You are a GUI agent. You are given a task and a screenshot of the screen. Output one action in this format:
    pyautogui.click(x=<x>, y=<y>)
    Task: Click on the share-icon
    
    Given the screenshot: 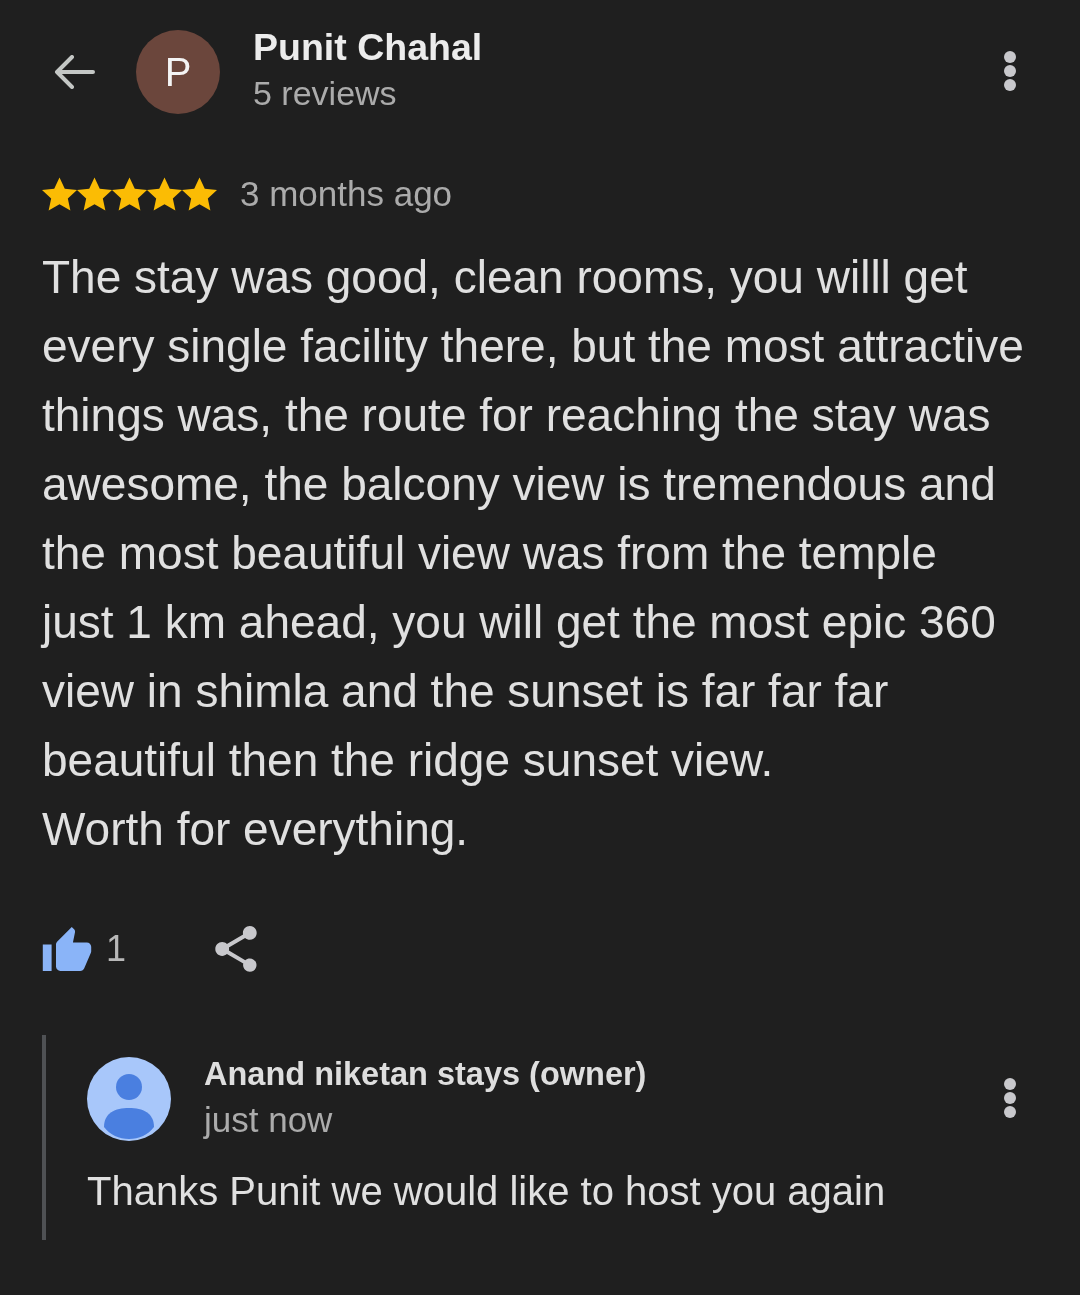 What is the action you would take?
    pyautogui.click(x=236, y=949)
    